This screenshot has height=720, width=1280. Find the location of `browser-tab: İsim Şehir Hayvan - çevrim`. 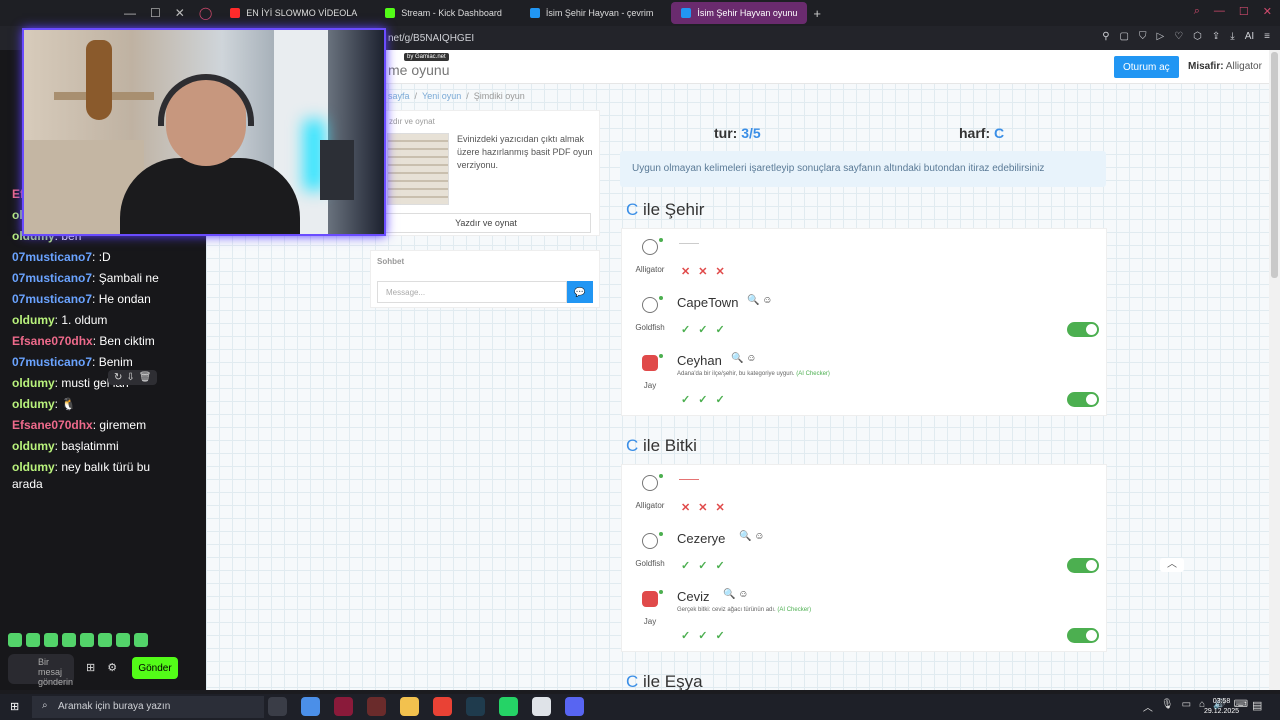

browser-tab: İsim Şehir Hayvan - çevrim is located at coordinates (592, 13).